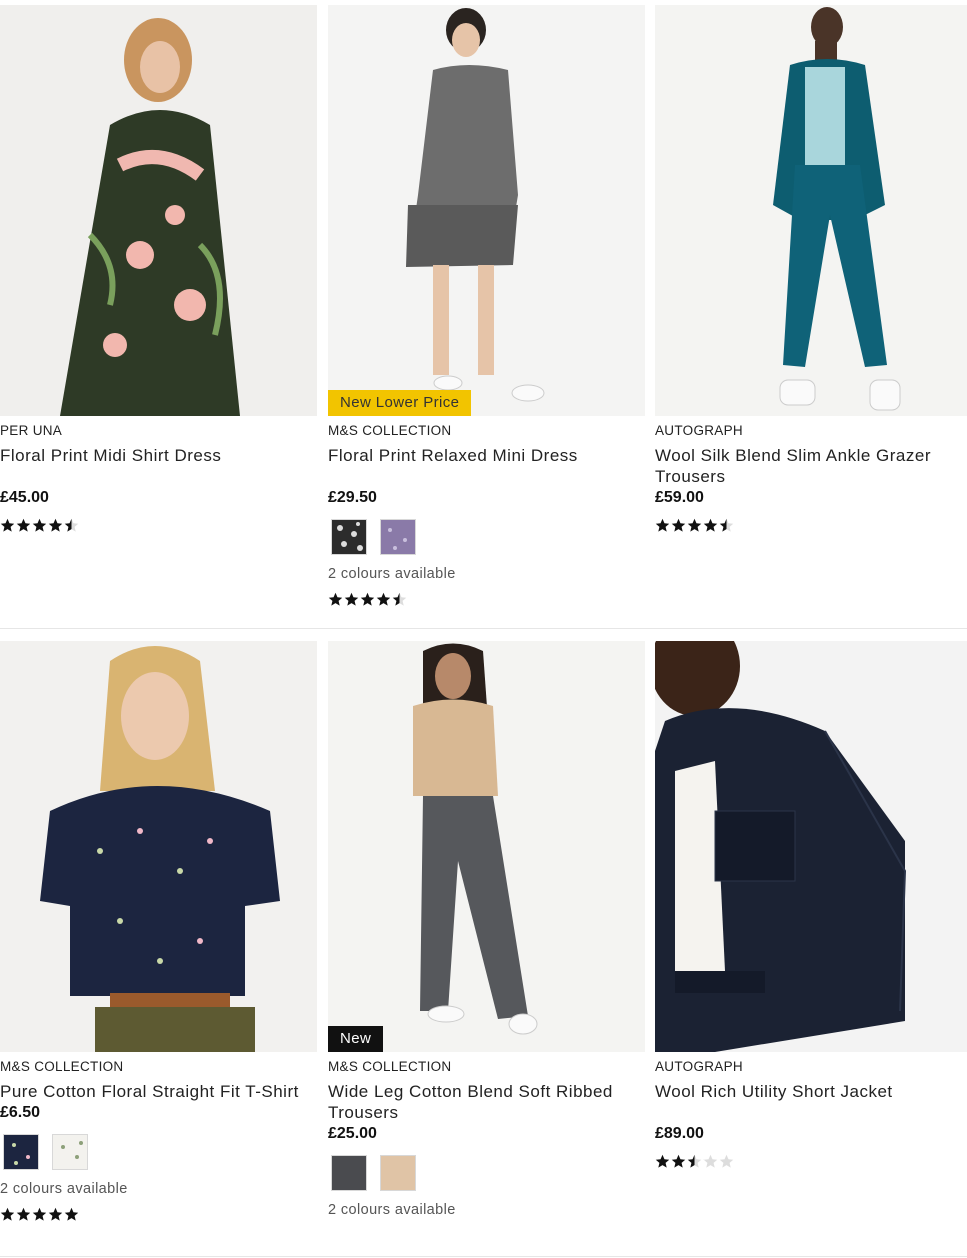 Image resolution: width=967 pixels, height=1258 pixels. What do you see at coordinates (400, 403) in the screenshot?
I see `new-lower-price-badge: New Lower Price` at bounding box center [400, 403].